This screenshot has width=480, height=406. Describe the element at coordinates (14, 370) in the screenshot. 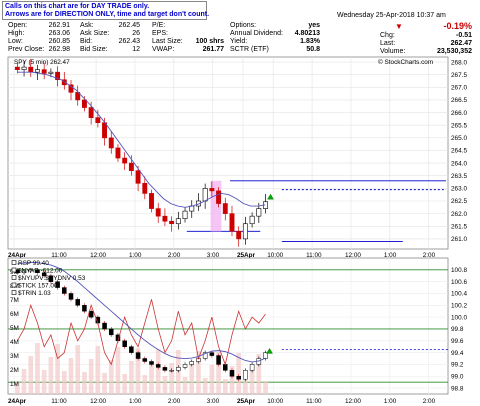

I see `y-tick-label-left: 2M` at that location.